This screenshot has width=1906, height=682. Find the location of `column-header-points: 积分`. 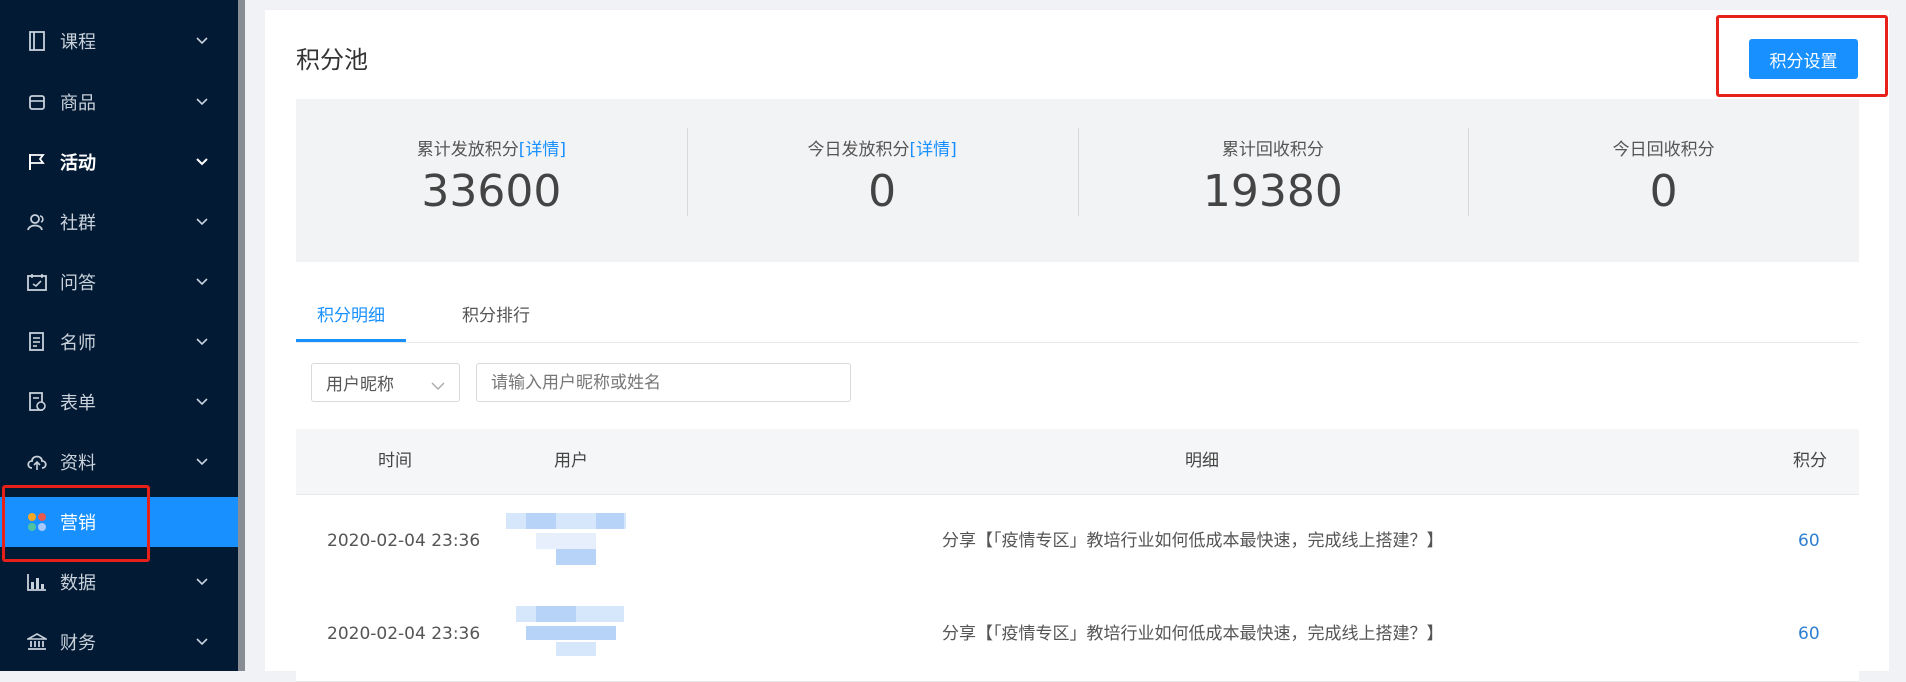

column-header-points: 积分 is located at coordinates (1810, 461).